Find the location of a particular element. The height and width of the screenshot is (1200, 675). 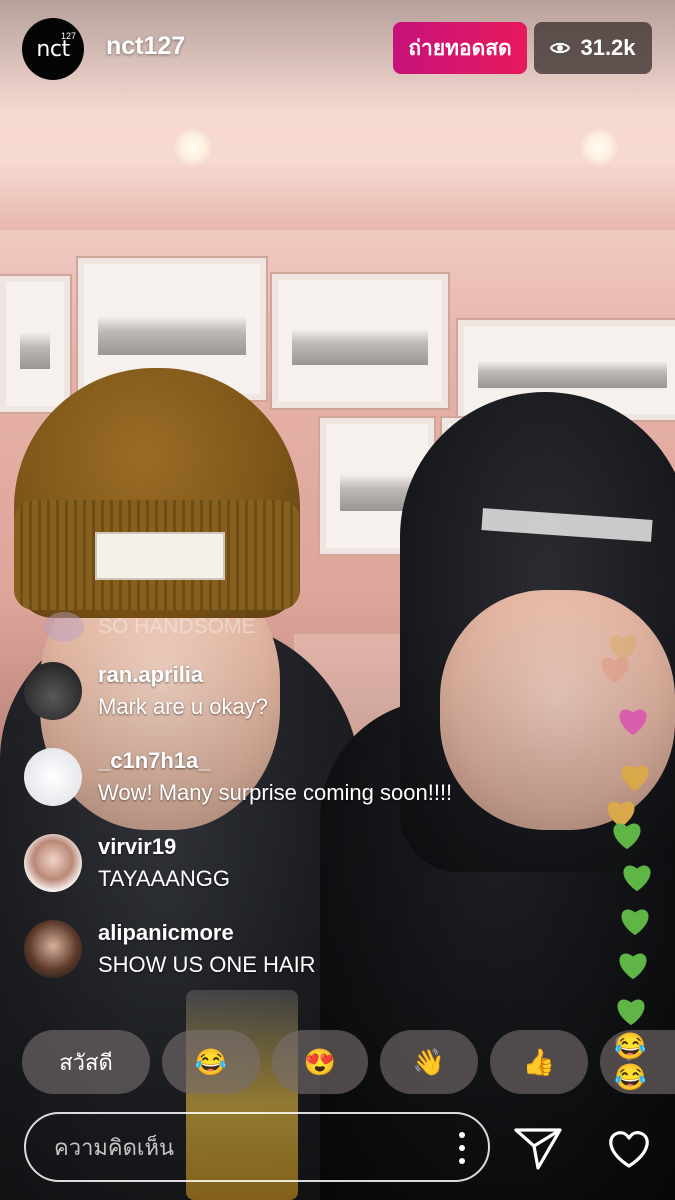

comment-username: virvir19 is located at coordinates (137, 847).